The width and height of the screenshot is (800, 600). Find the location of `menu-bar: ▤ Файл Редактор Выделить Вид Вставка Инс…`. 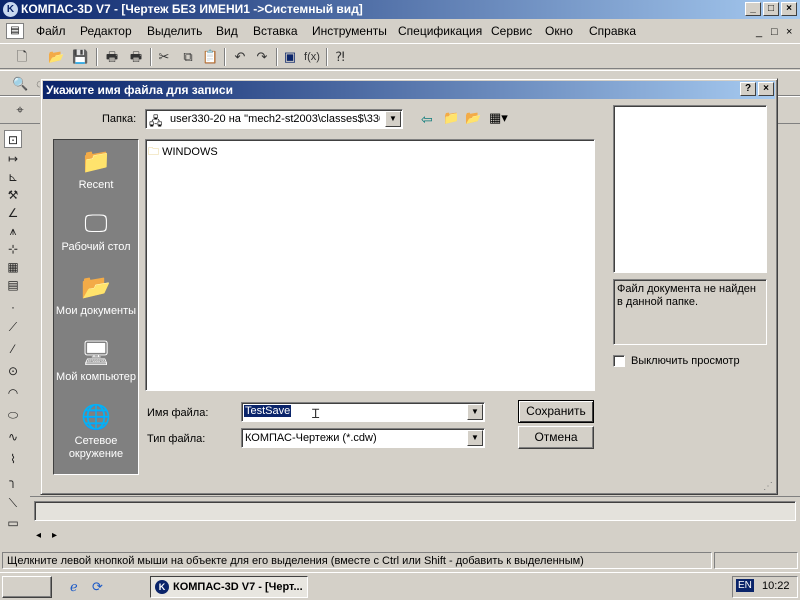

menu-bar: ▤ Файл Редактор Выделить Вид Вставка Инс… is located at coordinates (400, 31).